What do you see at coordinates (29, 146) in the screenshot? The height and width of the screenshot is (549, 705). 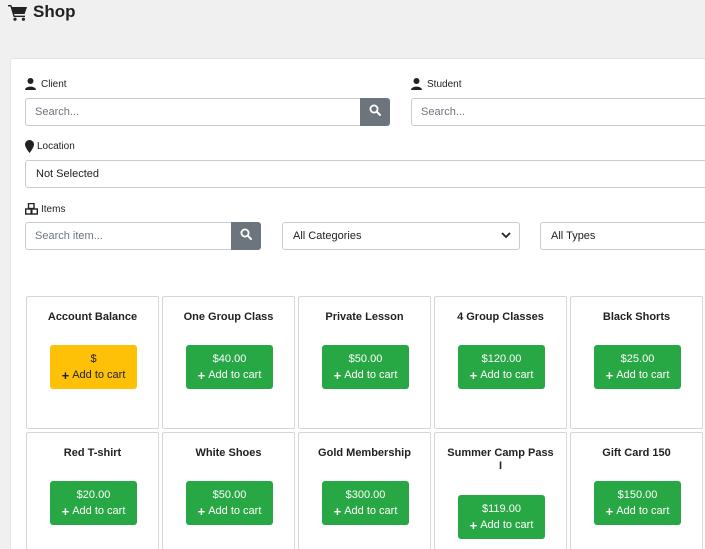 I see `map-marker-icon` at bounding box center [29, 146].